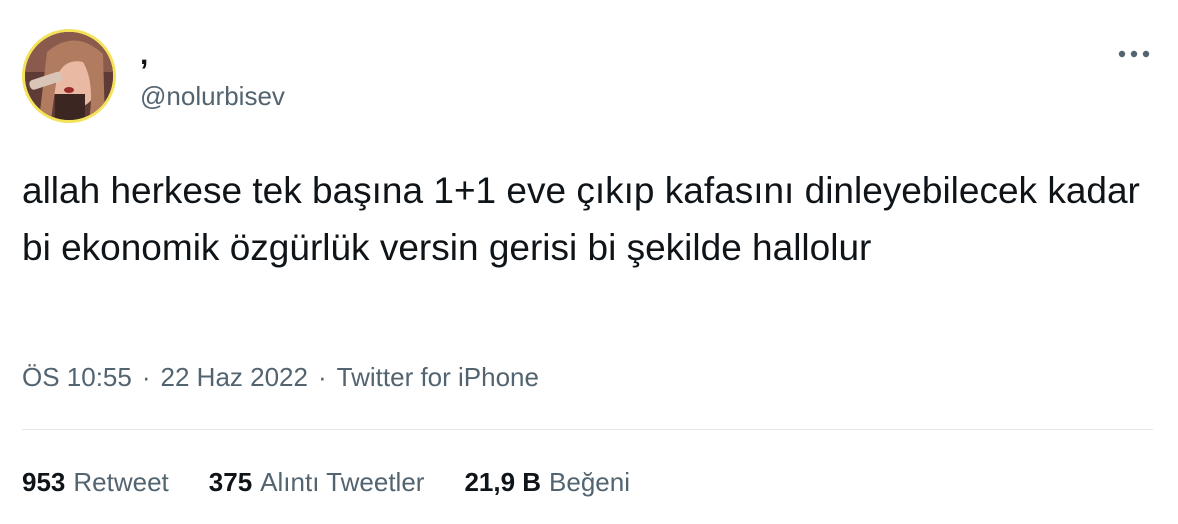  What do you see at coordinates (503, 482) in the screenshot?
I see `like-number: 21,9 B` at bounding box center [503, 482].